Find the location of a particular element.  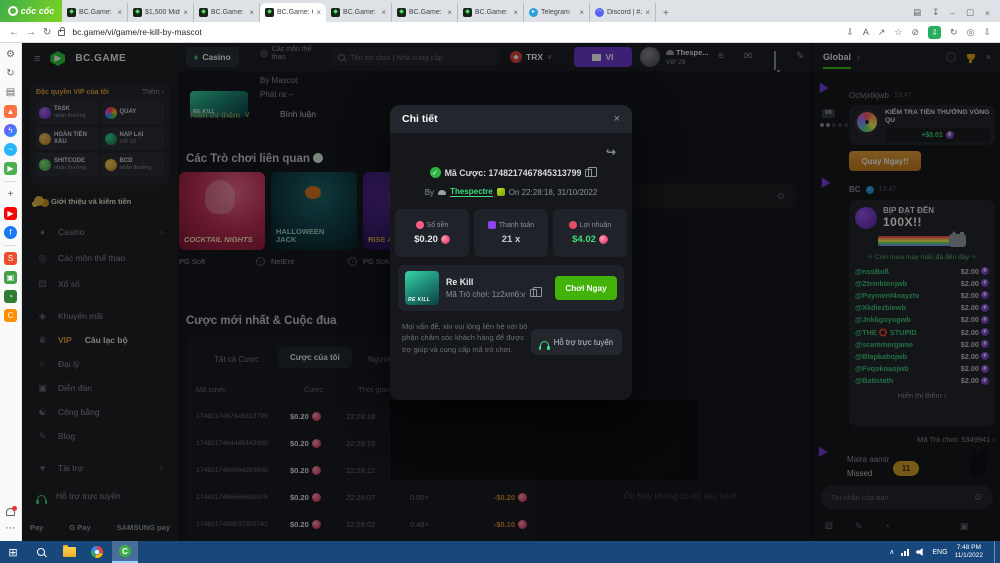

notifications-bell-icon is located at coordinates (11, 511).